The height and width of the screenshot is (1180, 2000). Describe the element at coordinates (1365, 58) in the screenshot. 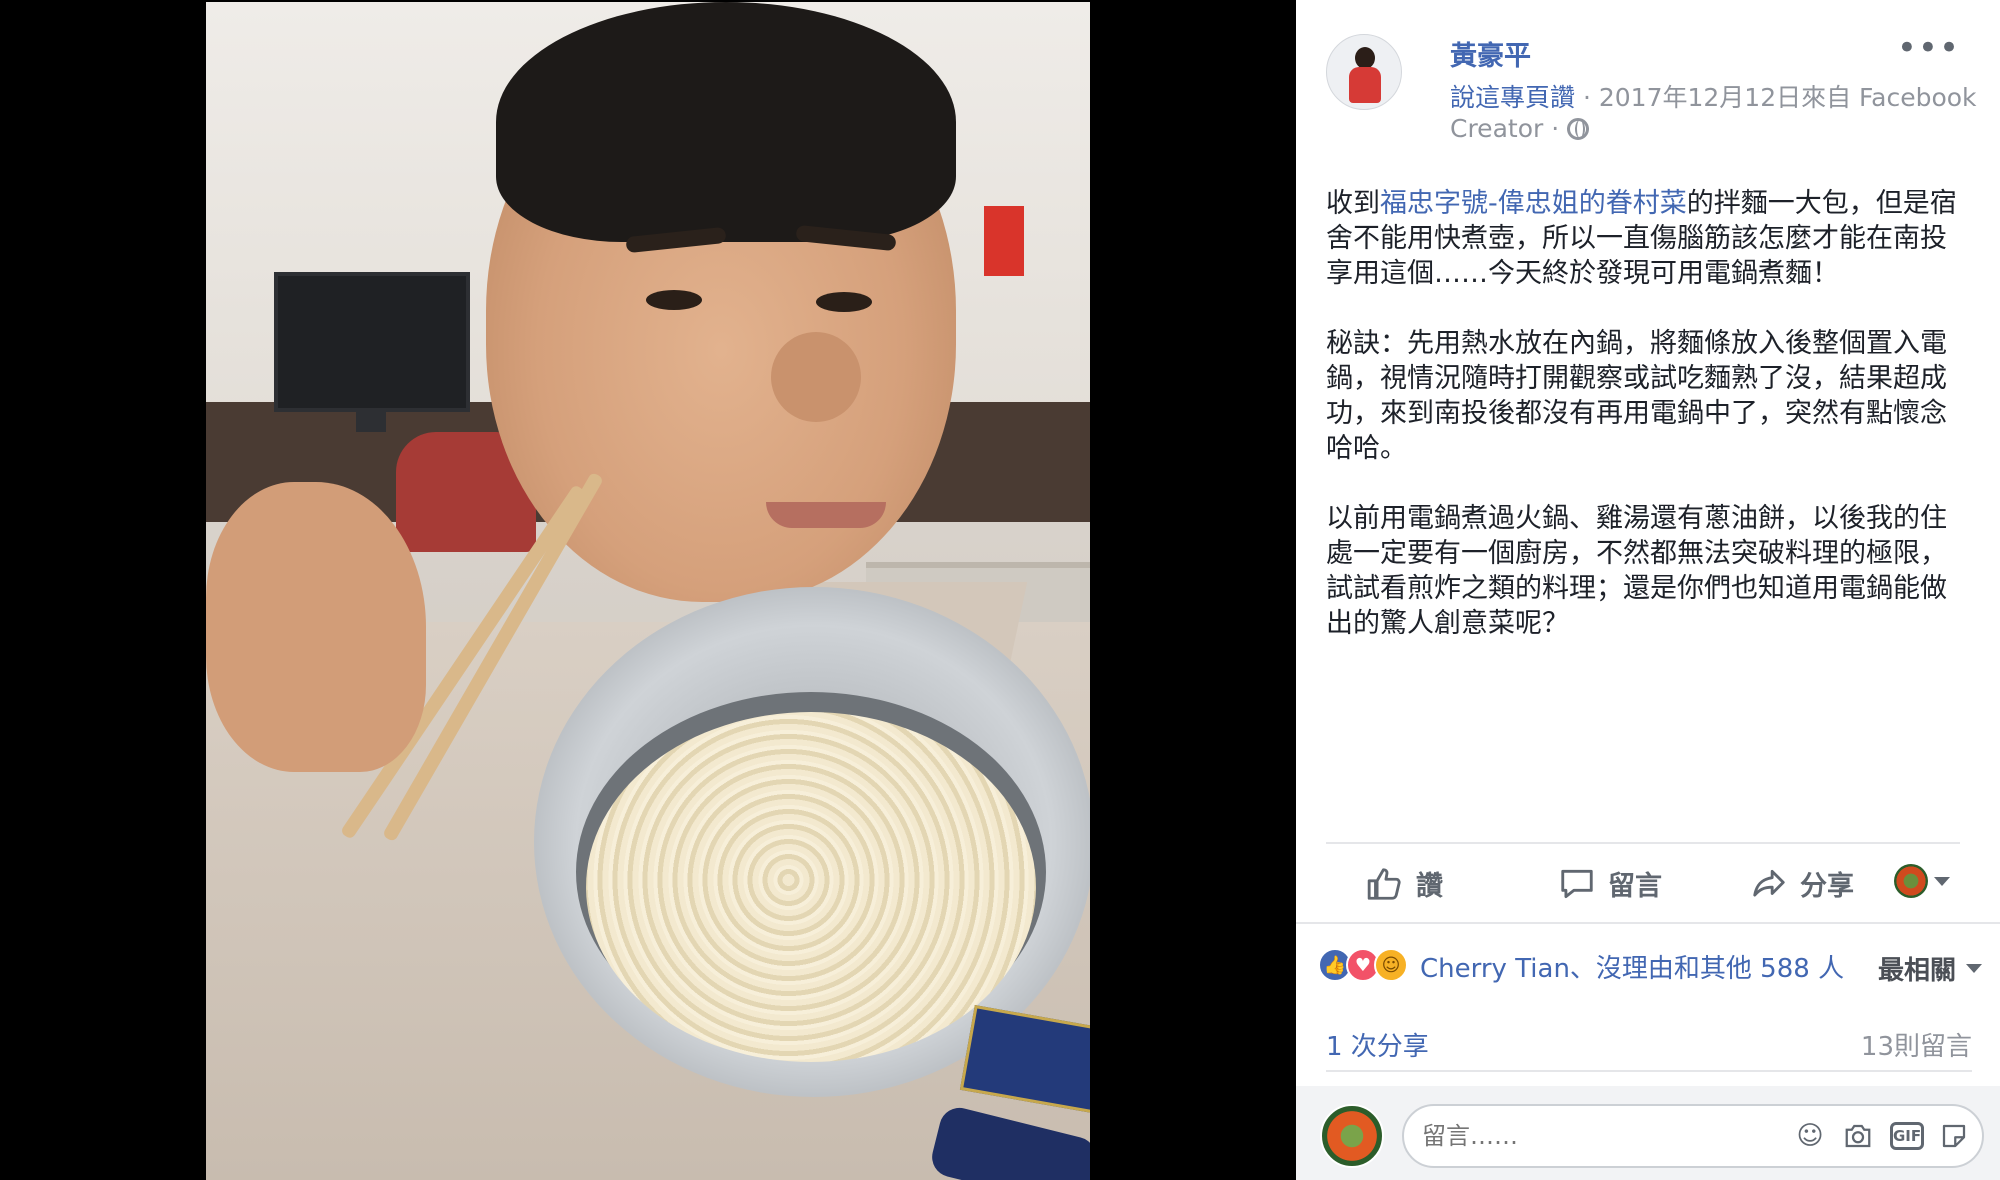

I see `avatar-head` at that location.